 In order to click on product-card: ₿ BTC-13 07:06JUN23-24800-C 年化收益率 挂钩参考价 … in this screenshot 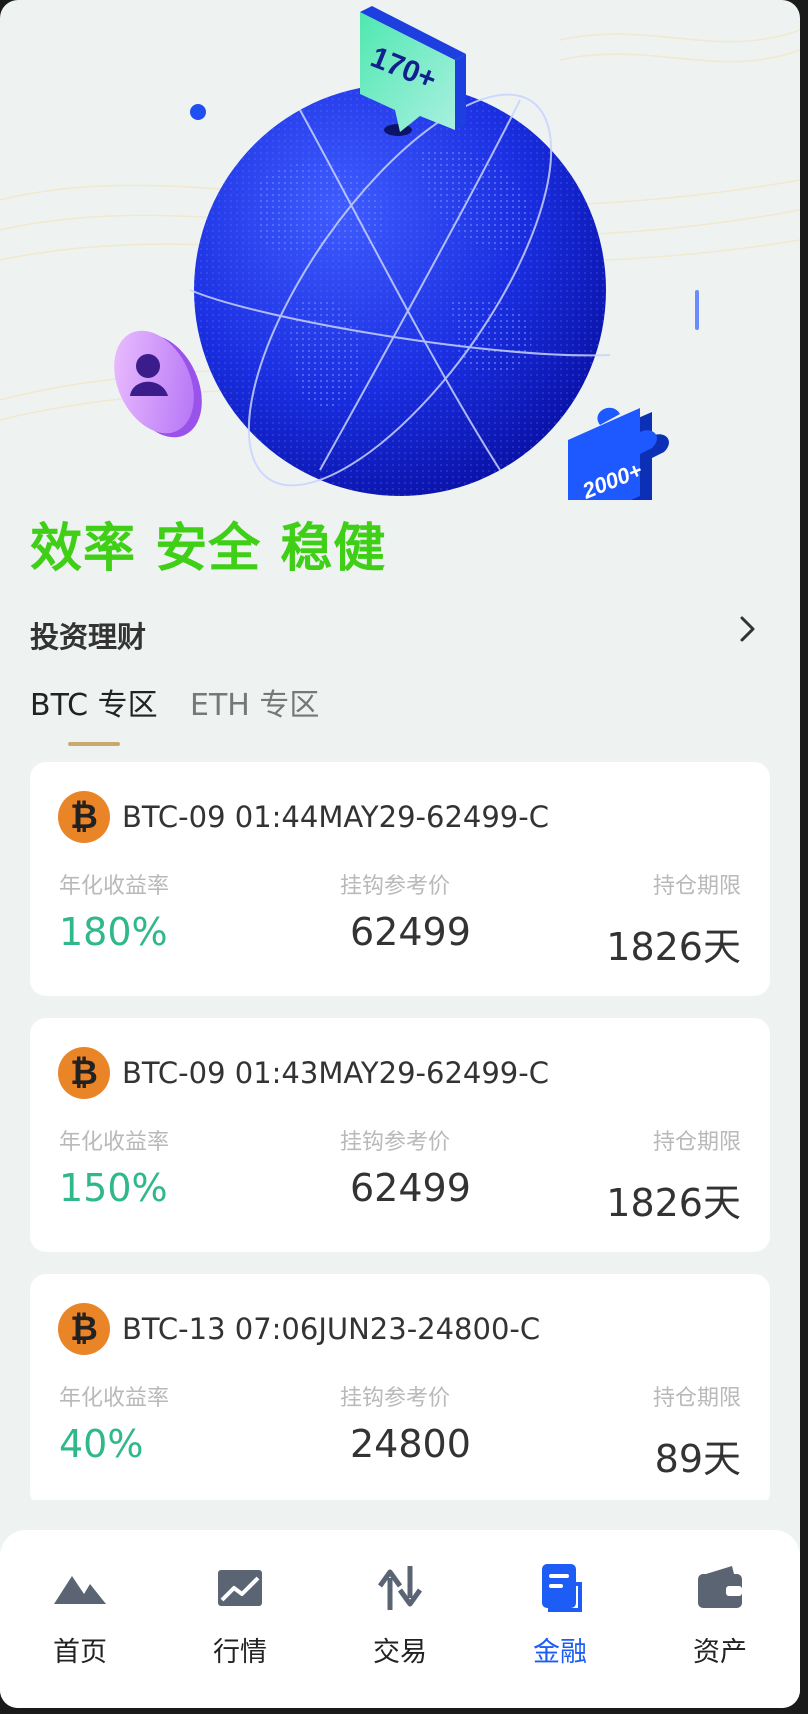, I will do `click(400, 1387)`.